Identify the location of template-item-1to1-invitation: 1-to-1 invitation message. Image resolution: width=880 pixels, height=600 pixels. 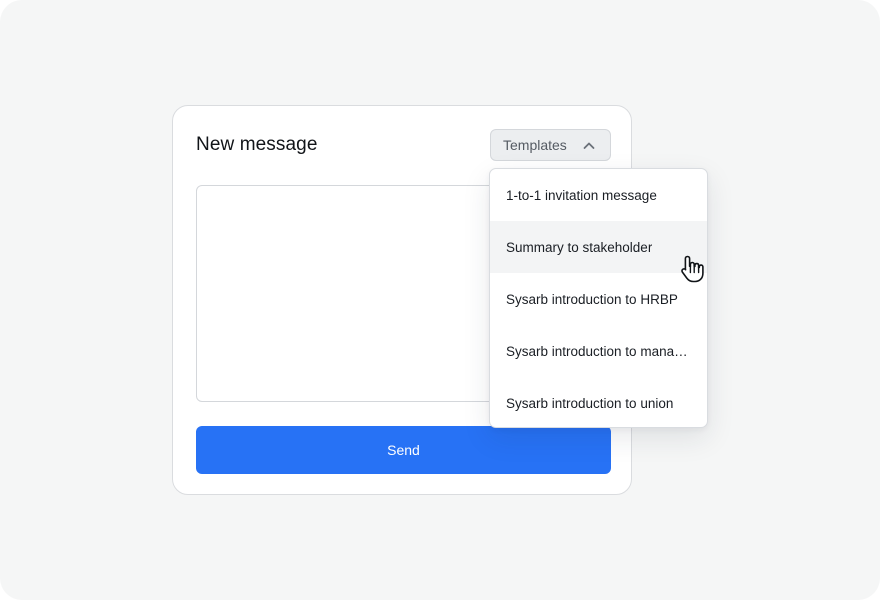
(598, 195).